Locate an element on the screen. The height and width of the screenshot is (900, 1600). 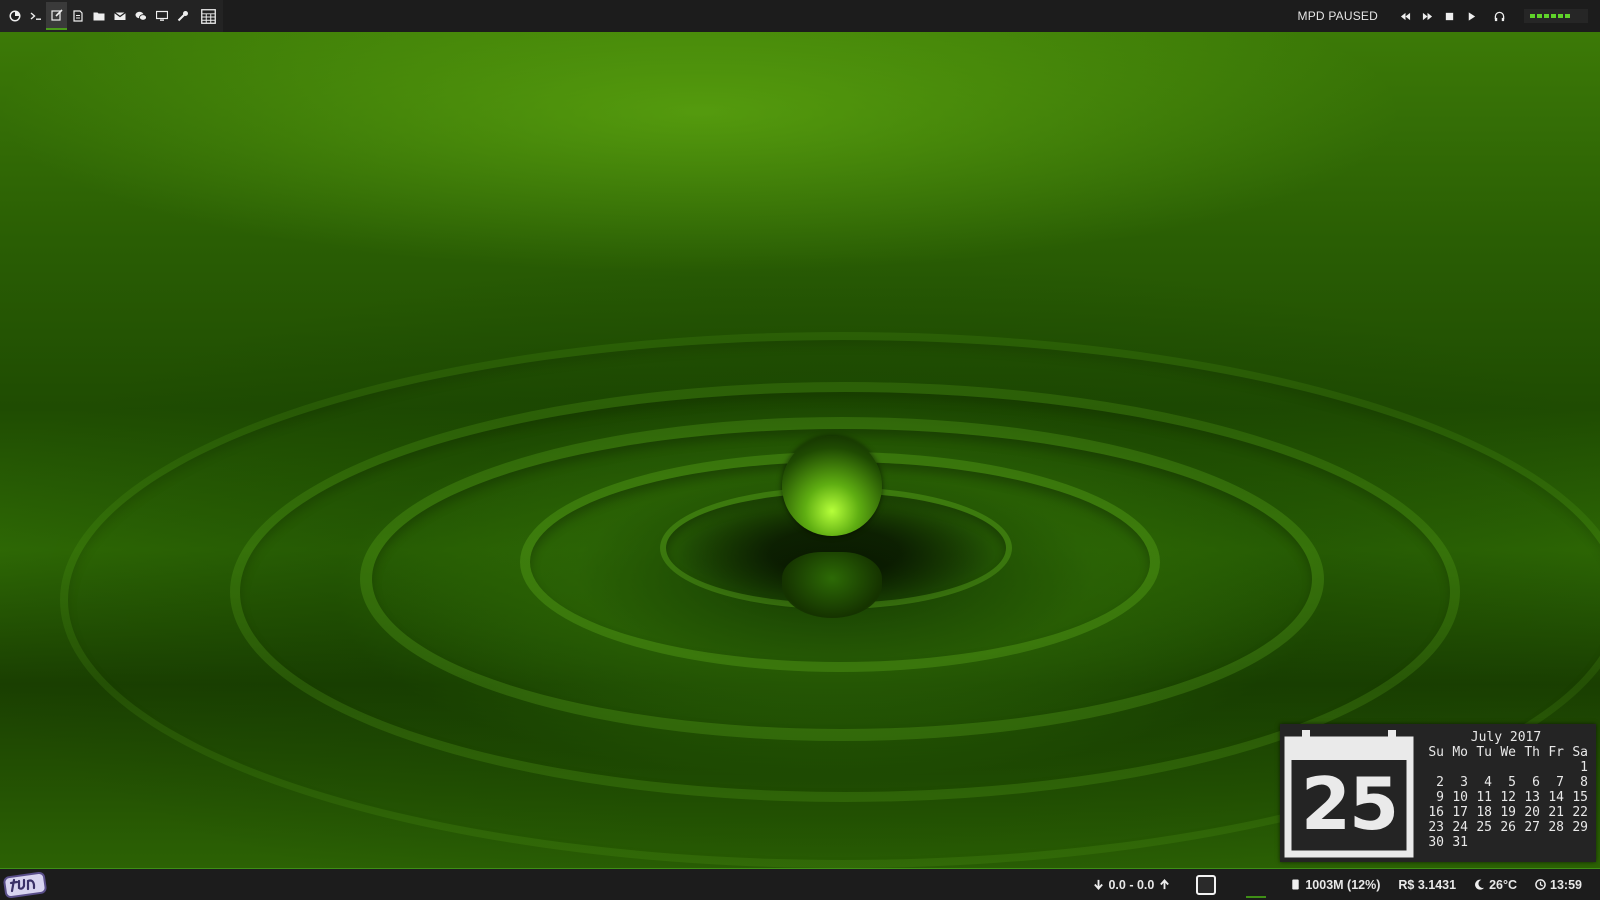
calendar-week-row: 23 24 25 26 27 28 29 is located at coordinates (1506, 827).